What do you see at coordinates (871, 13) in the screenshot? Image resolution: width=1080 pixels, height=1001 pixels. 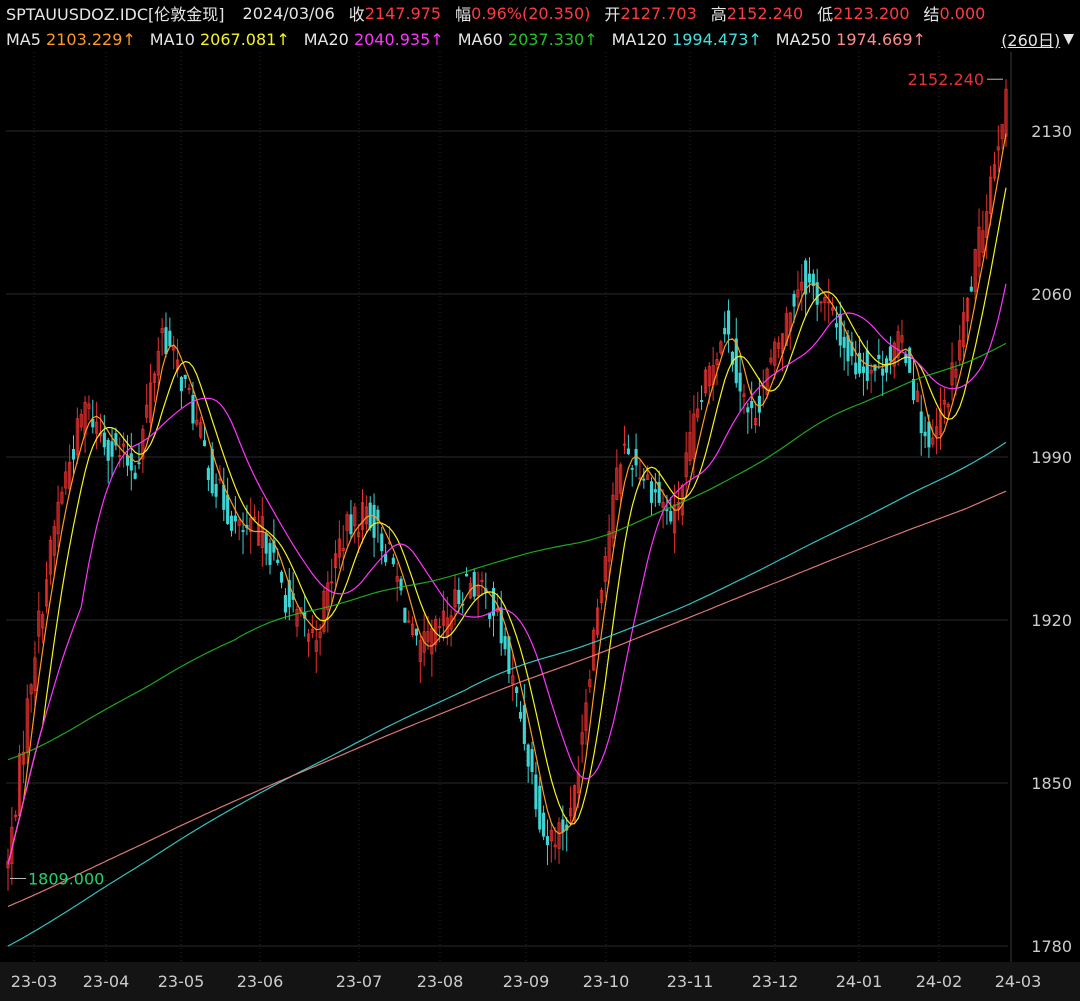 I see `low-value: 2123.200` at bounding box center [871, 13].